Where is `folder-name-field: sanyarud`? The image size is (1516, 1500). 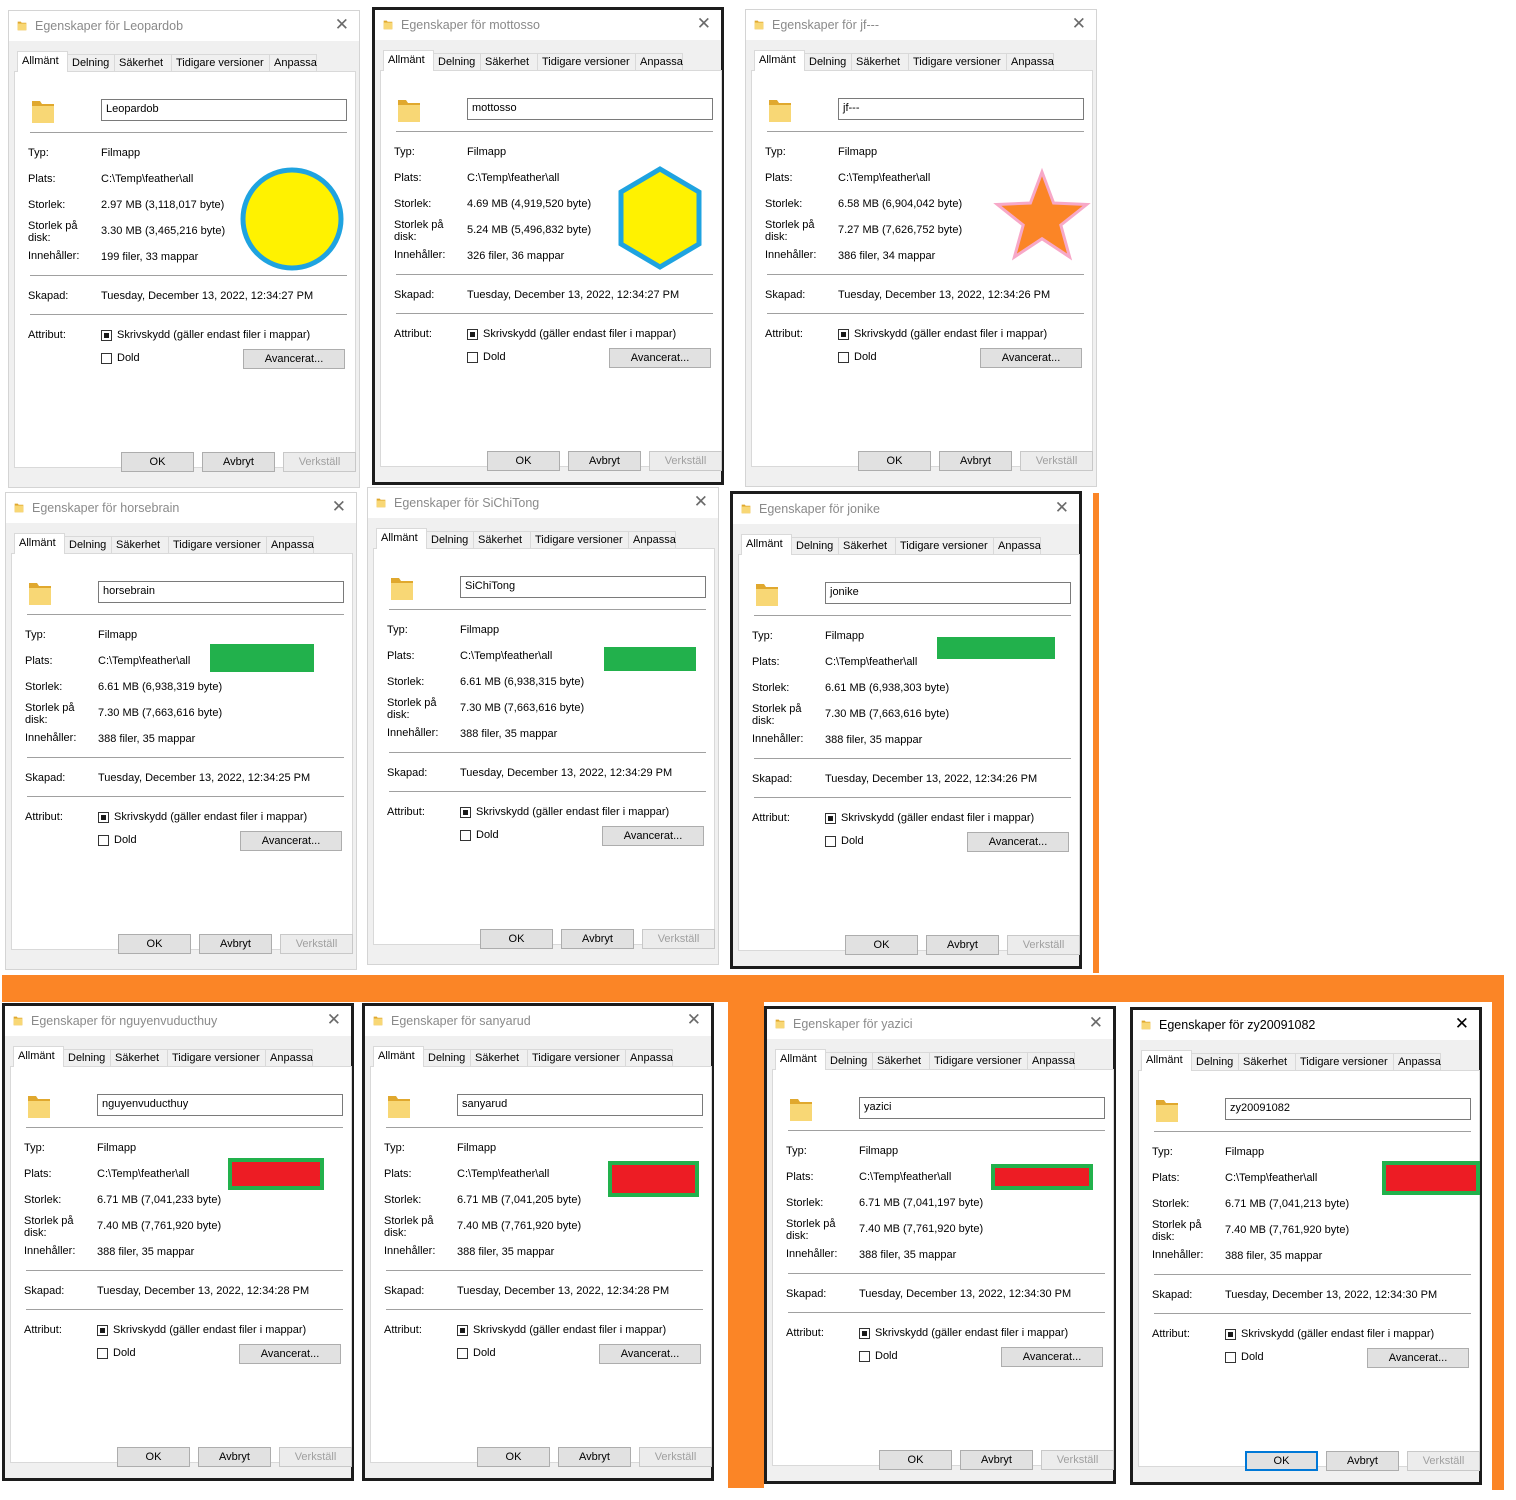
folder-name-field: sanyarud is located at coordinates (580, 1105).